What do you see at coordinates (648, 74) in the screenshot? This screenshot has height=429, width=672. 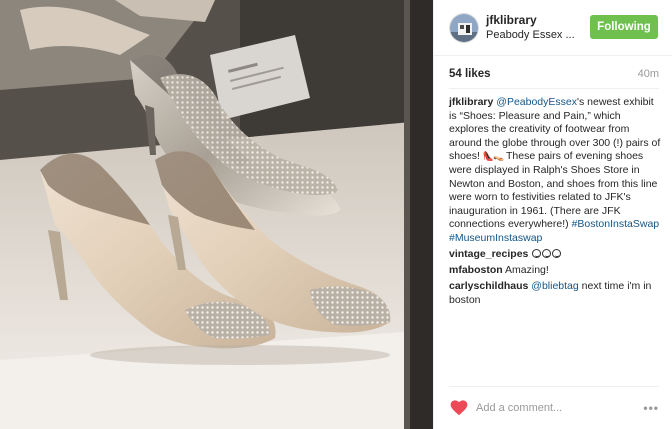 I see `post-time: 40m` at bounding box center [648, 74].